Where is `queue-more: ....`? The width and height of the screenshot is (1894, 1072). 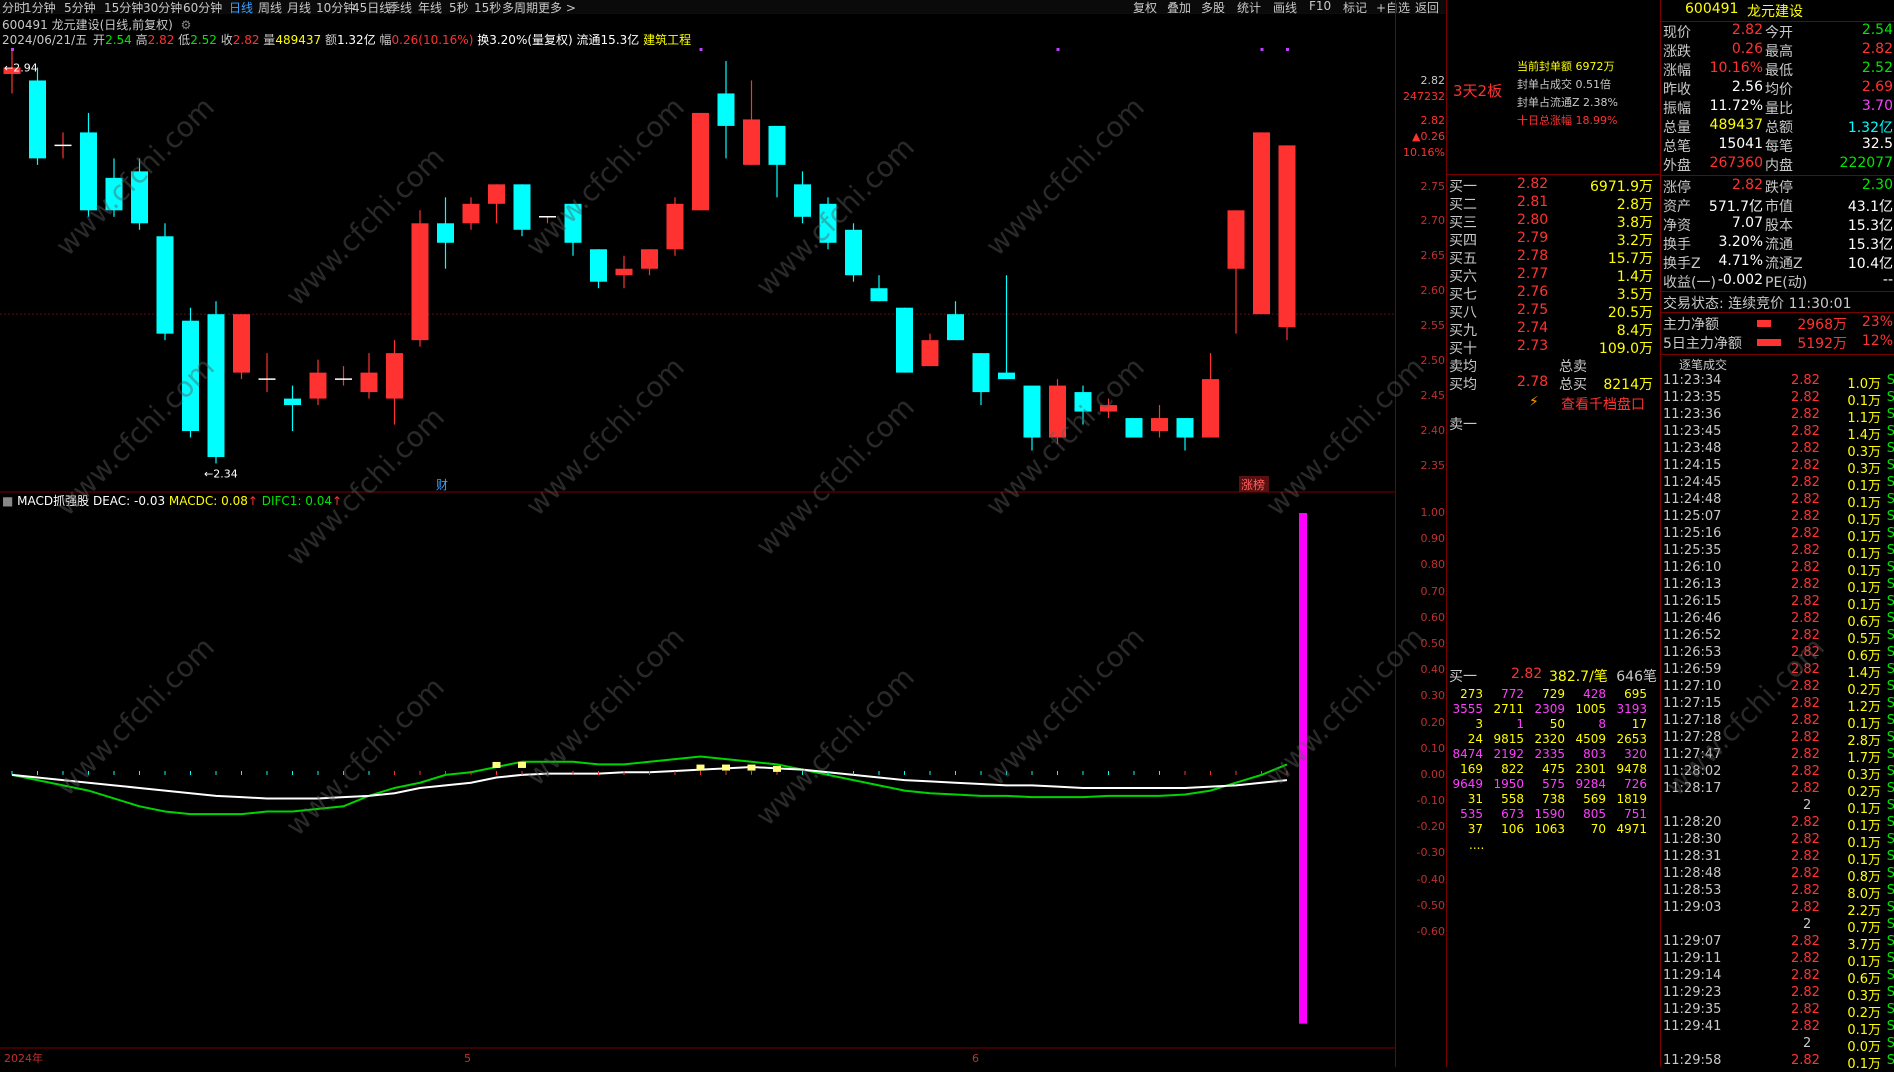 queue-more: .... is located at coordinates (1574, 847).